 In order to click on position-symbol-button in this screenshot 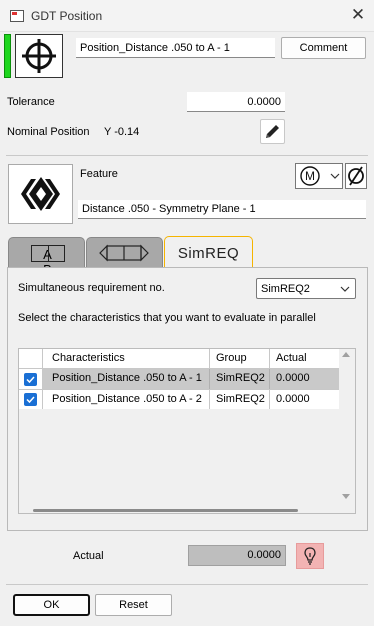, I will do `click(39, 56)`.